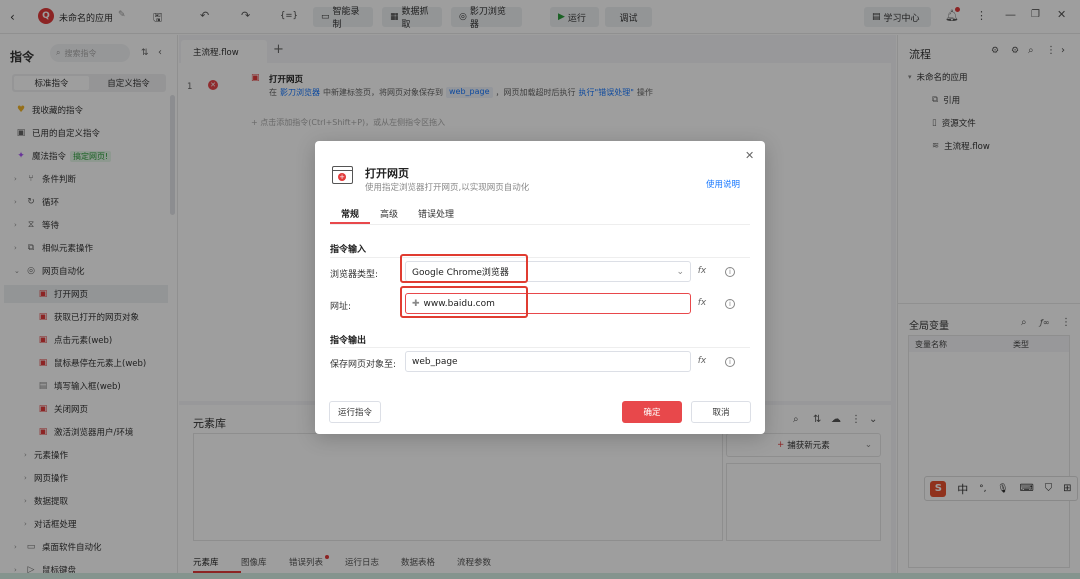  Describe the element at coordinates (341, 307) in the screenshot. I see `url-label: 网址:` at that location.